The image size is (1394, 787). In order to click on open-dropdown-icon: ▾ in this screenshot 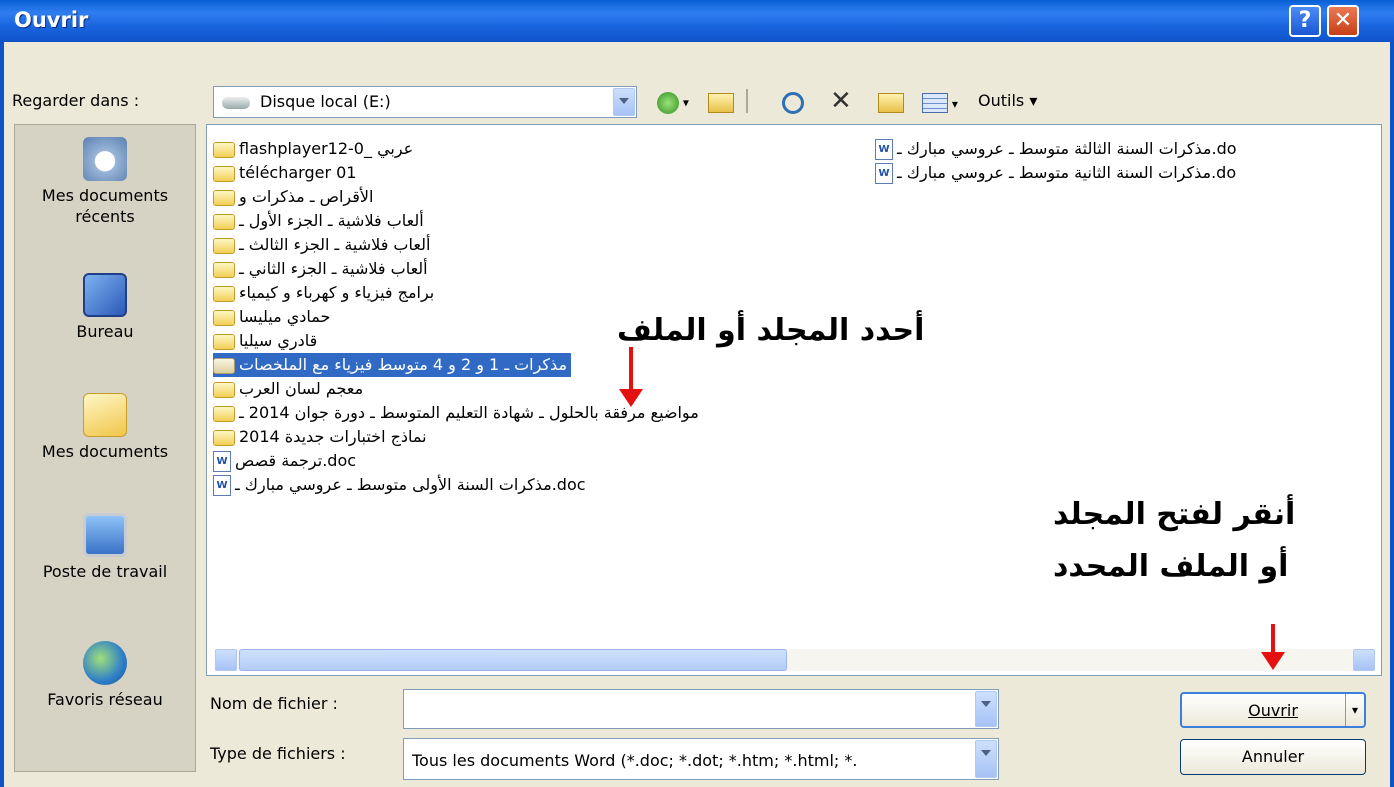, I will do `click(1354, 710)`.